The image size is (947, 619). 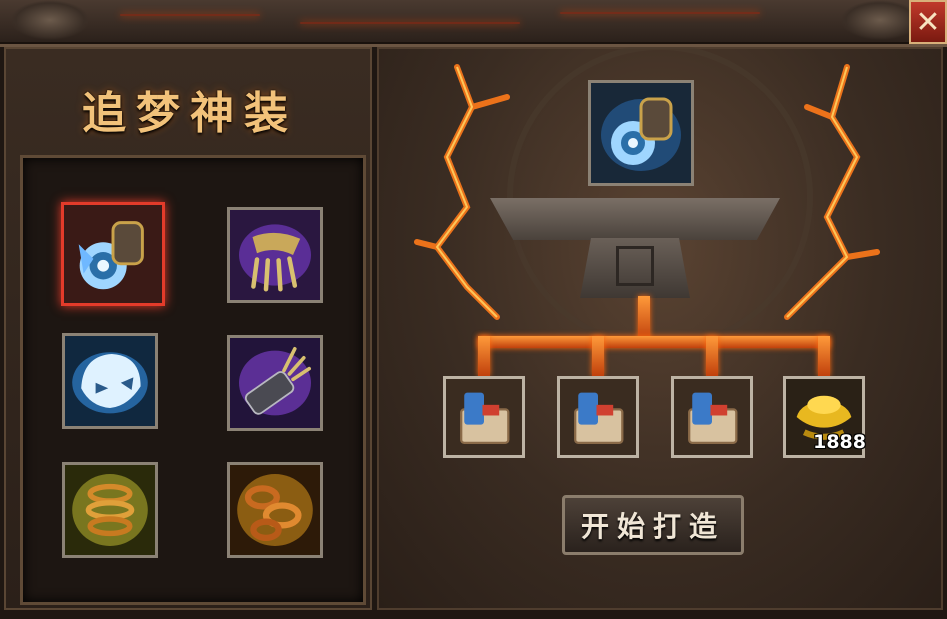 I want to click on equipment-slot-gauntlet, so click(x=113, y=254).